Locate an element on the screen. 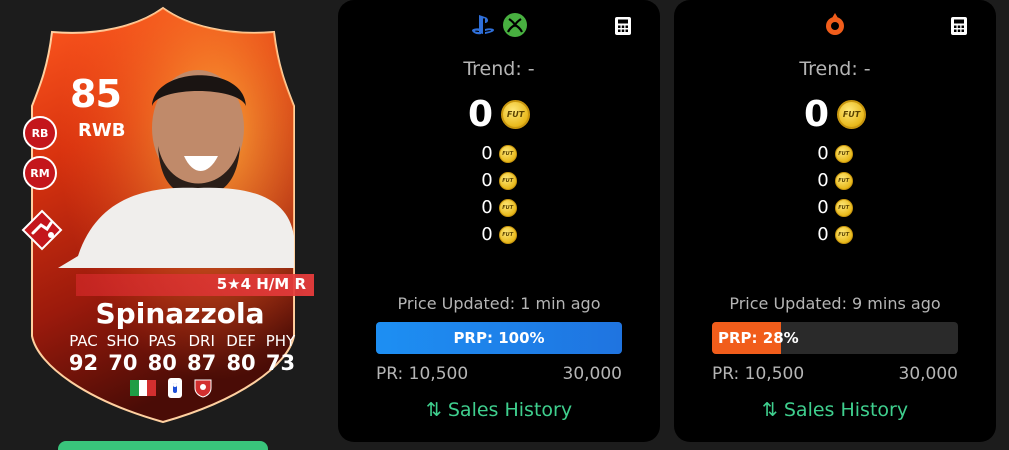  player-name: Spinazzola is located at coordinates (180, 313).